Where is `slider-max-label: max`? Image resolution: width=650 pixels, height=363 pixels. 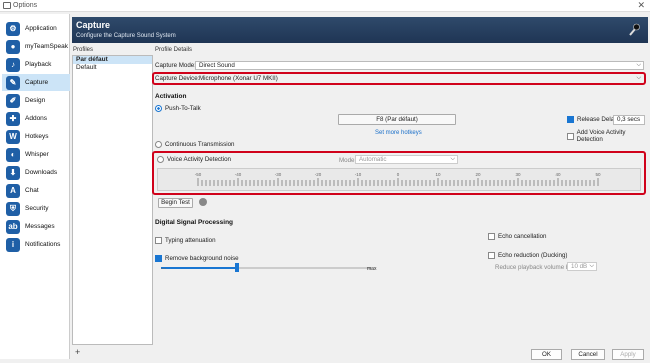 slider-max-label: max is located at coordinates (372, 269).